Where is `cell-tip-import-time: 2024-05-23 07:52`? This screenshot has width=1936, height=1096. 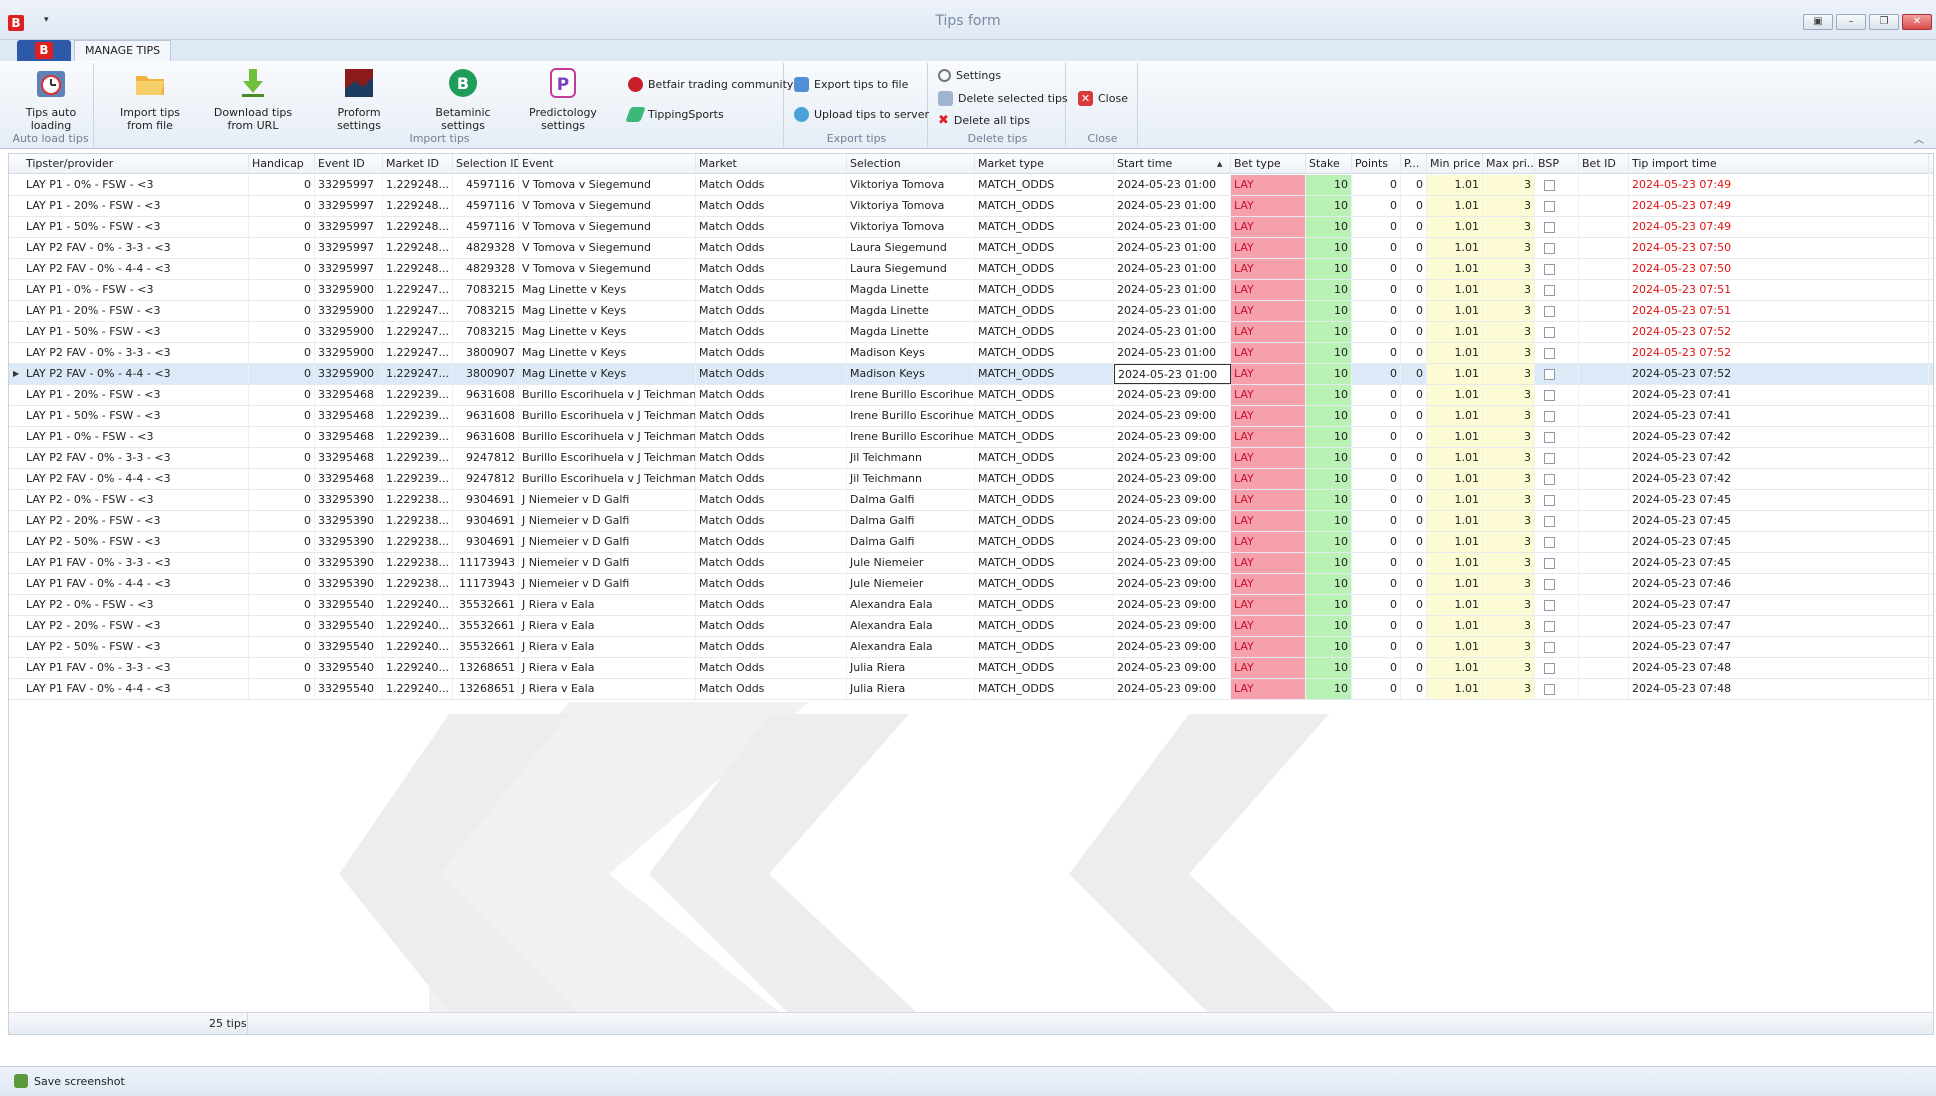 cell-tip-import-time: 2024-05-23 07:52 is located at coordinates (1779, 374).